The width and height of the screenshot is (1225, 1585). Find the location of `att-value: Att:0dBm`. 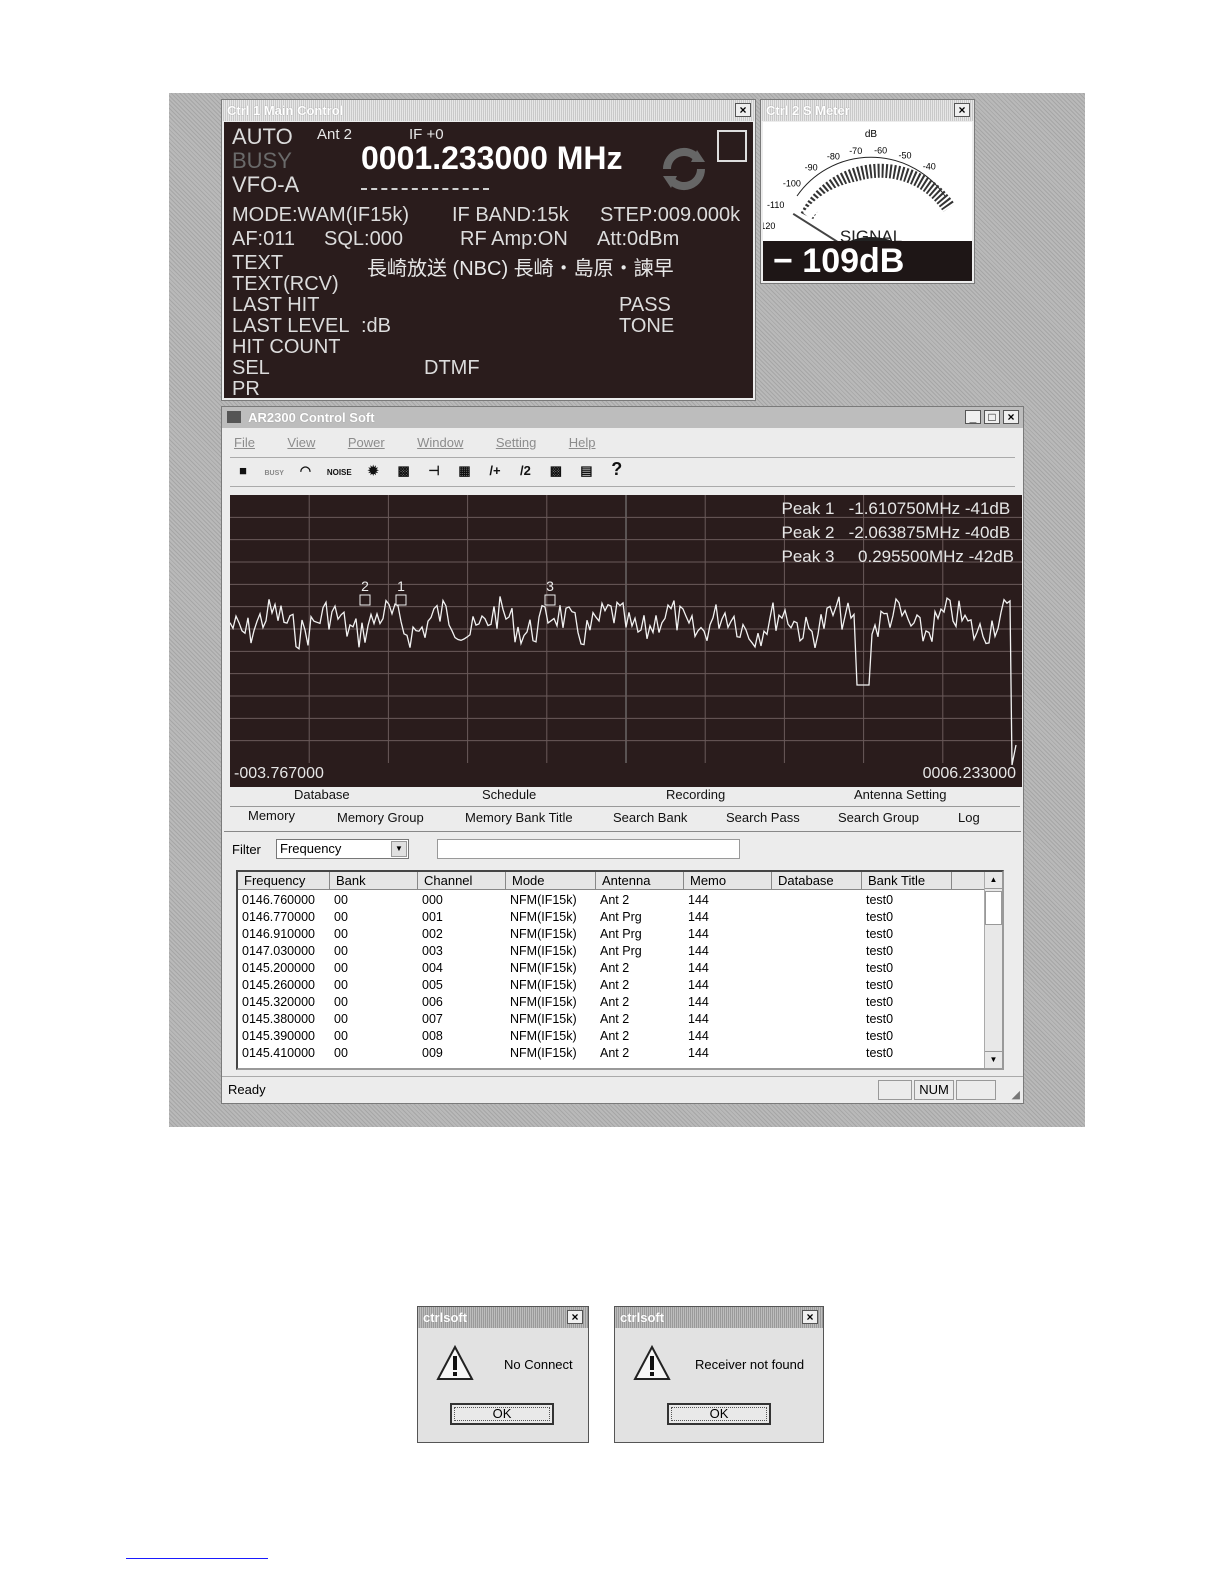

att-value: Att:0dBm is located at coordinates (638, 239).